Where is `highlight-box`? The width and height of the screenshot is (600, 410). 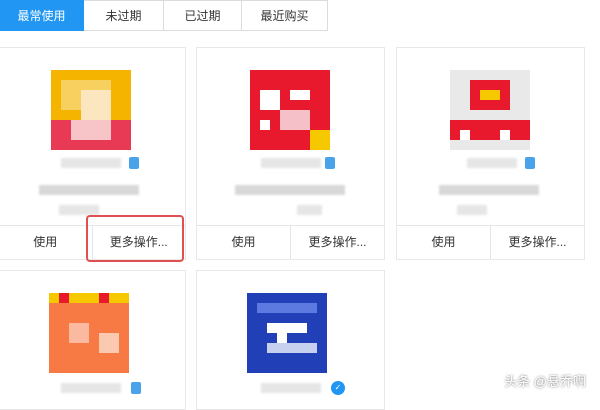 highlight-box is located at coordinates (135, 238).